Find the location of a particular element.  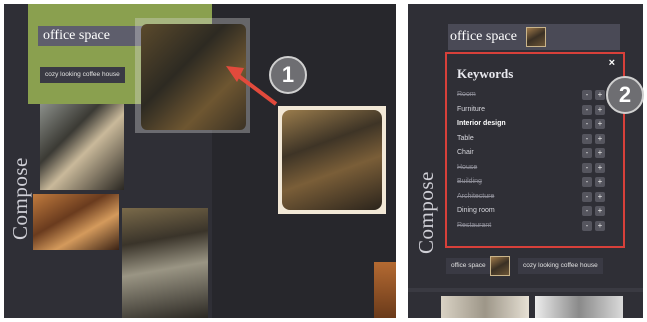

keyword-row: House - + is located at coordinates (532, 168).